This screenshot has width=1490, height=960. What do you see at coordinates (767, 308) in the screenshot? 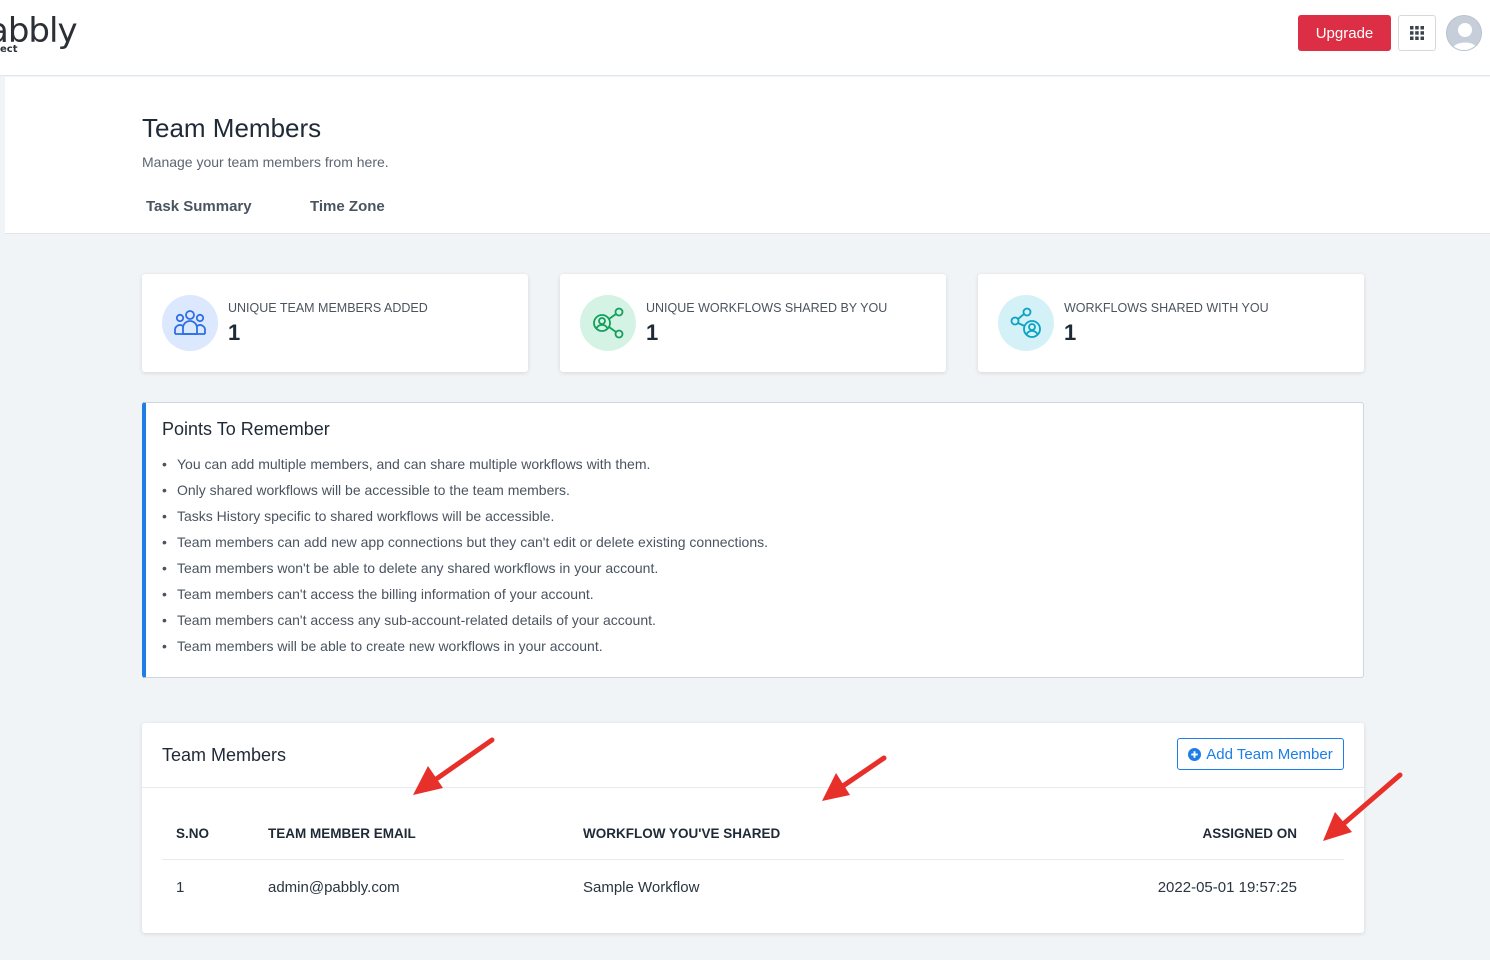
I see `stat-label: UNIQUE WORKFLOWS SHARED BY YOU` at bounding box center [767, 308].